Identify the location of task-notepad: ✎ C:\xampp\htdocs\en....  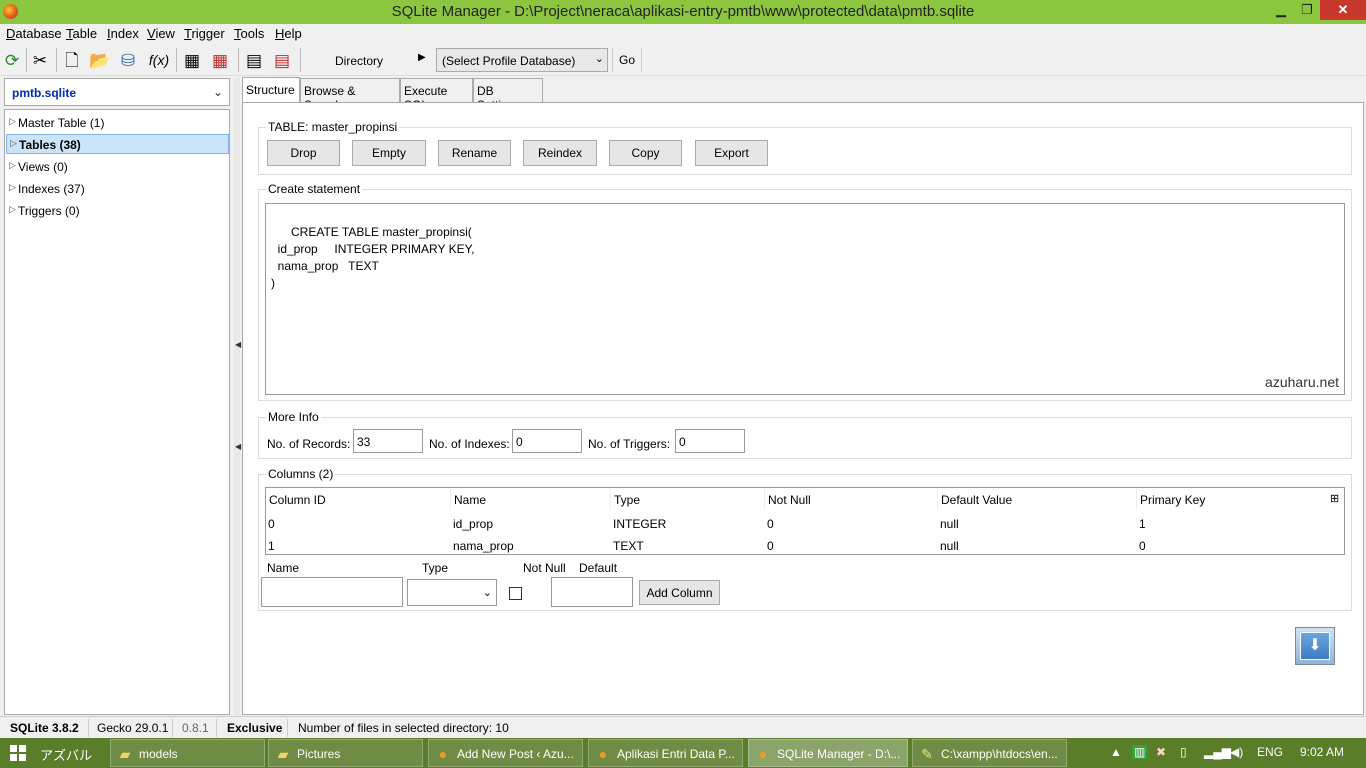
(989, 753).